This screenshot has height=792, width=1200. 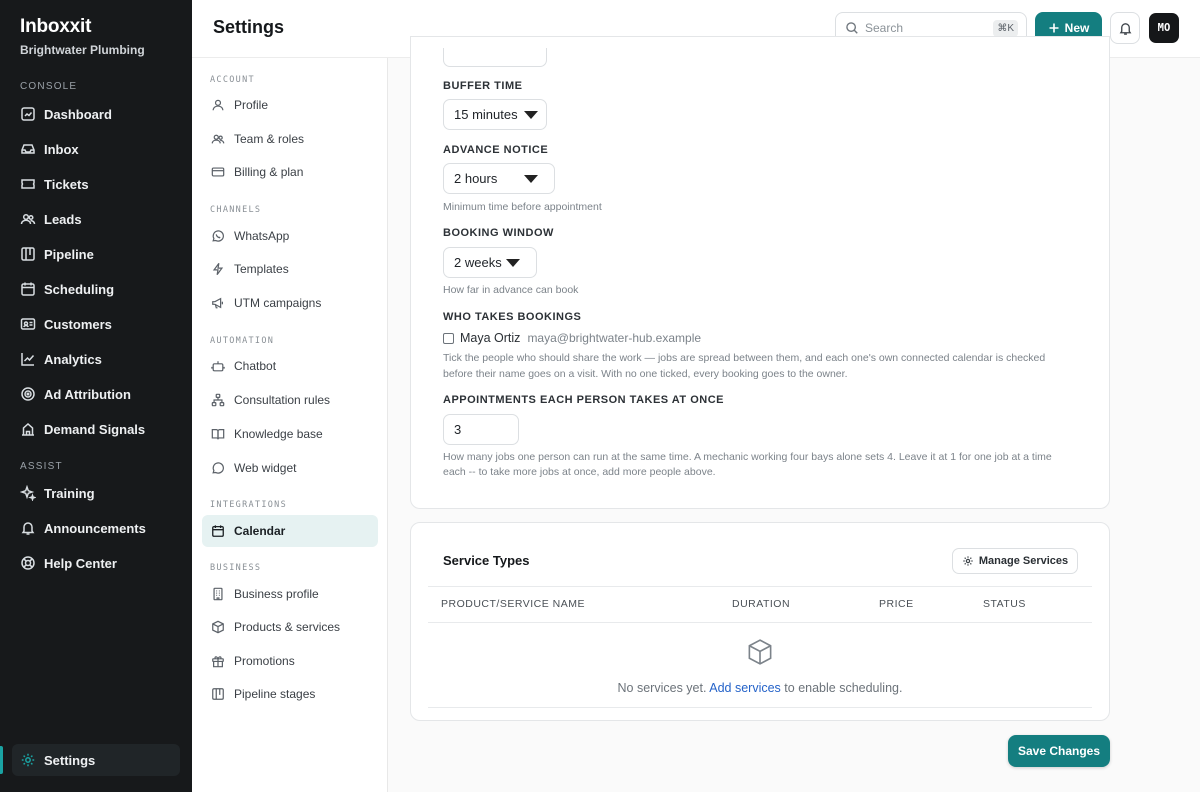 I want to click on sidebar-item-analytics: Analytics, so click(x=96, y=359).